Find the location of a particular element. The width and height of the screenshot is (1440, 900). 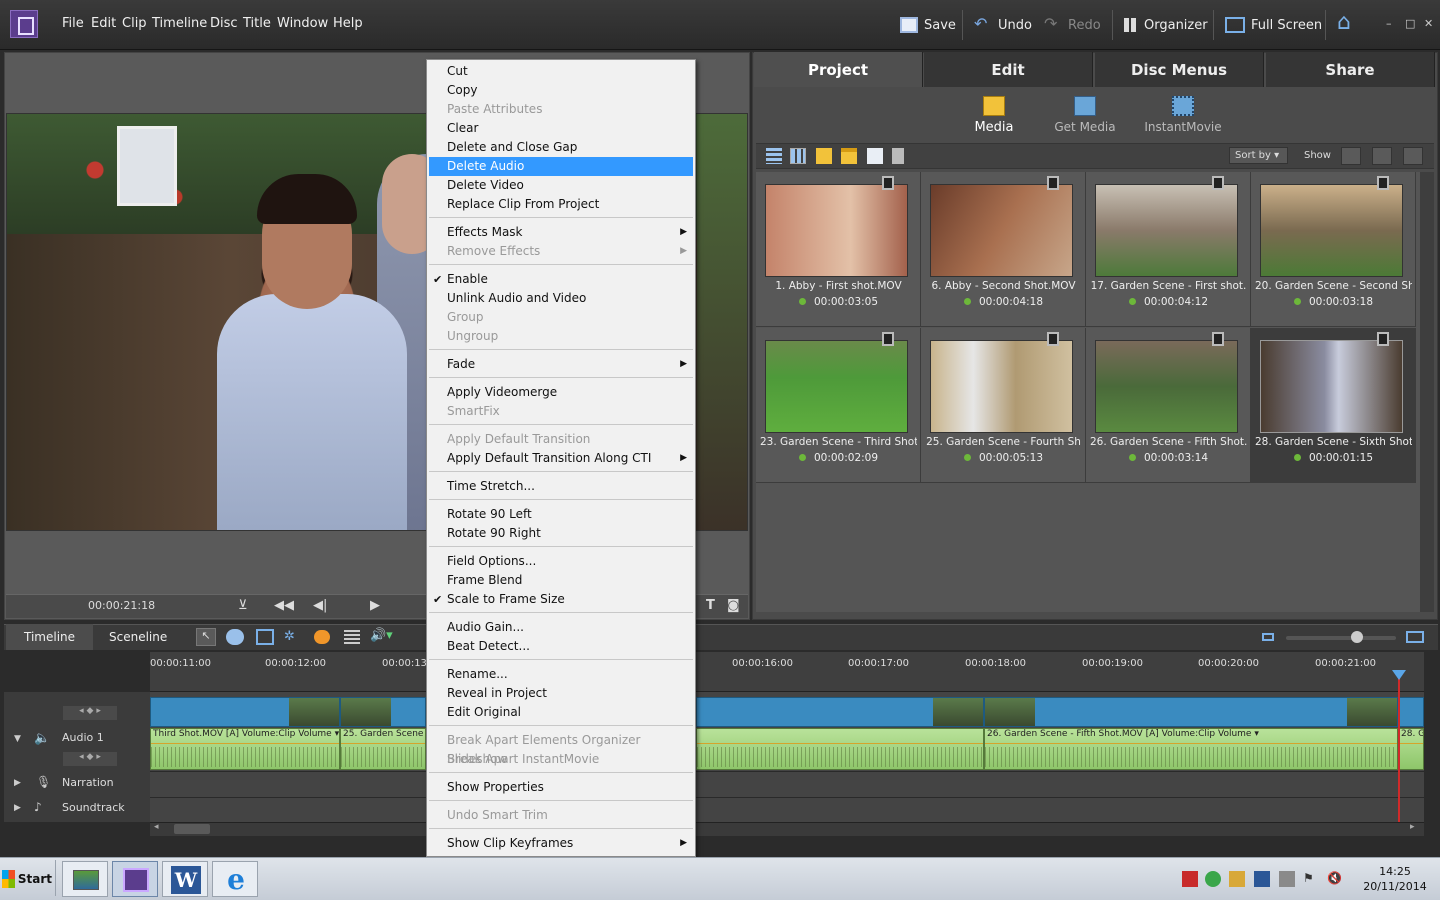

menu-rotate-left: Rotate 90 Left is located at coordinates (561, 514).